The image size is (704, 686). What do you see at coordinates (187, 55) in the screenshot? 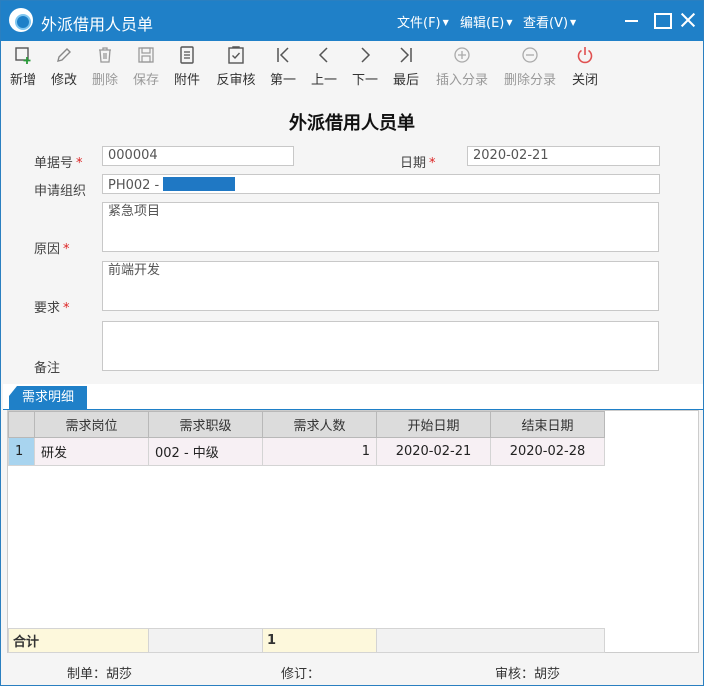
I see `document-icon` at bounding box center [187, 55].